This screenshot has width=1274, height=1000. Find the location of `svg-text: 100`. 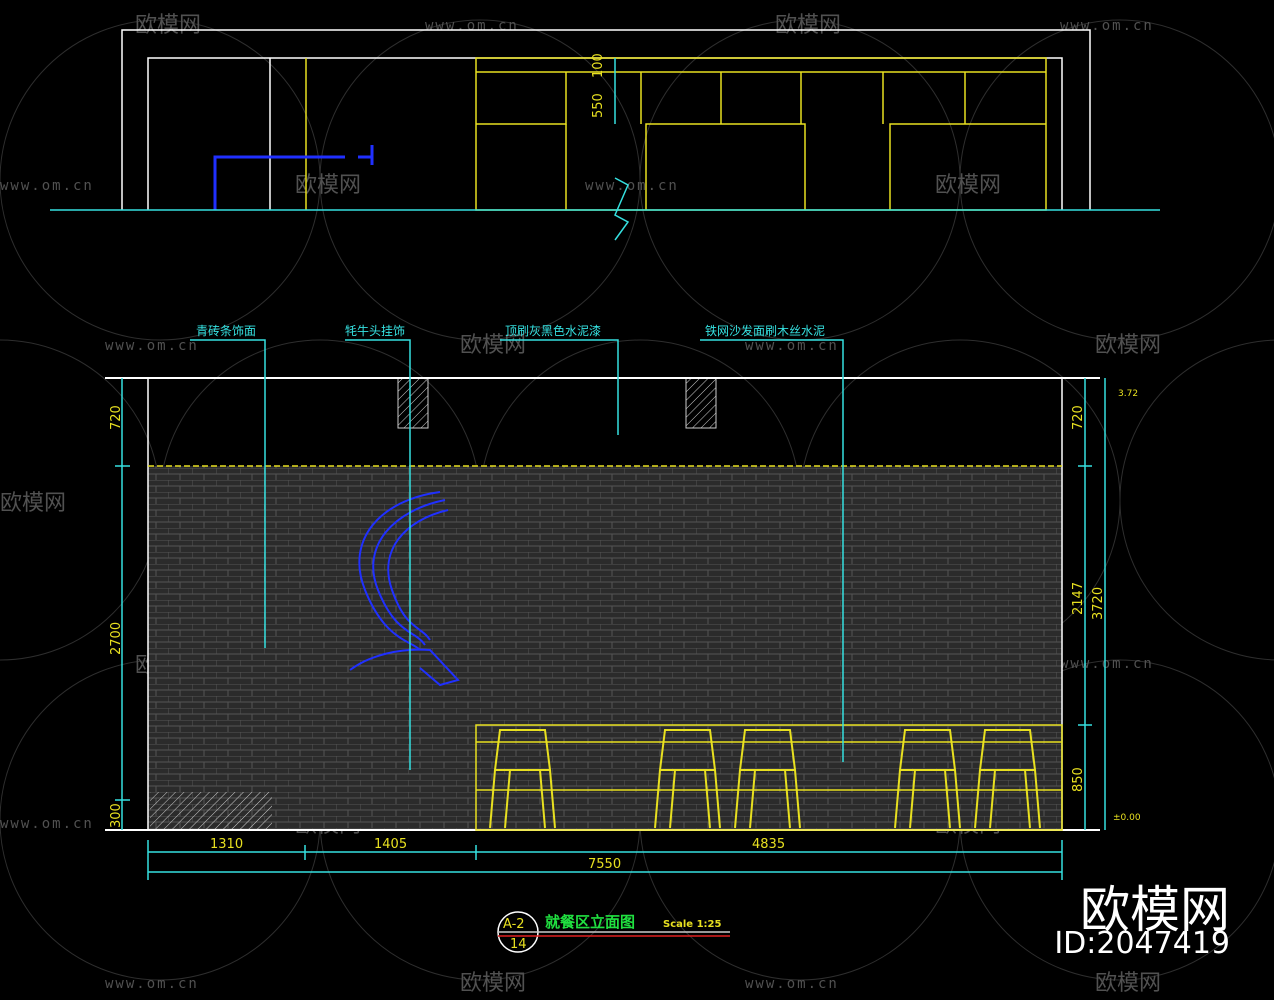

svg-text: 100 is located at coordinates (598, 65).